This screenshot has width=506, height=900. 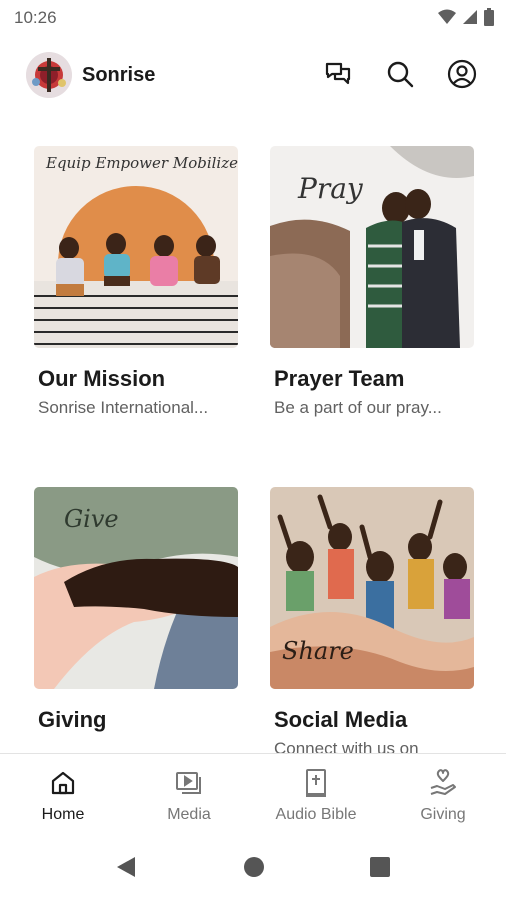 What do you see at coordinates (470, 17) in the screenshot?
I see `signal-icon` at bounding box center [470, 17].